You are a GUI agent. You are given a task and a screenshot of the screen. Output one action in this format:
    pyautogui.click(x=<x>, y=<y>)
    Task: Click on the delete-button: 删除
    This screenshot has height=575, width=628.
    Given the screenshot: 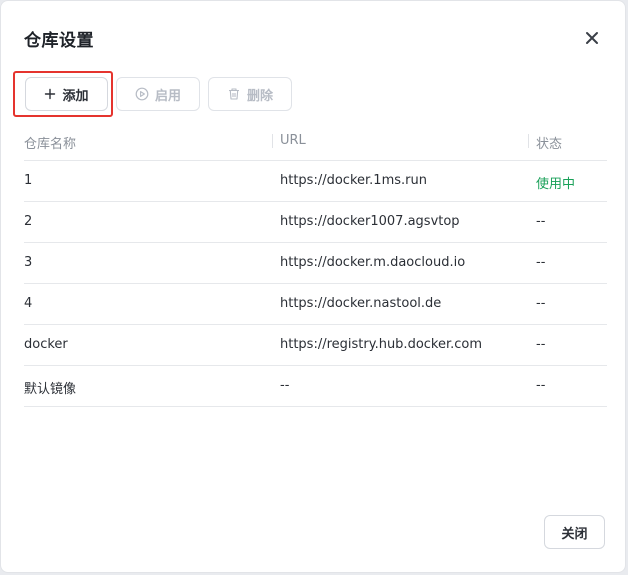 What is the action you would take?
    pyautogui.click(x=250, y=94)
    